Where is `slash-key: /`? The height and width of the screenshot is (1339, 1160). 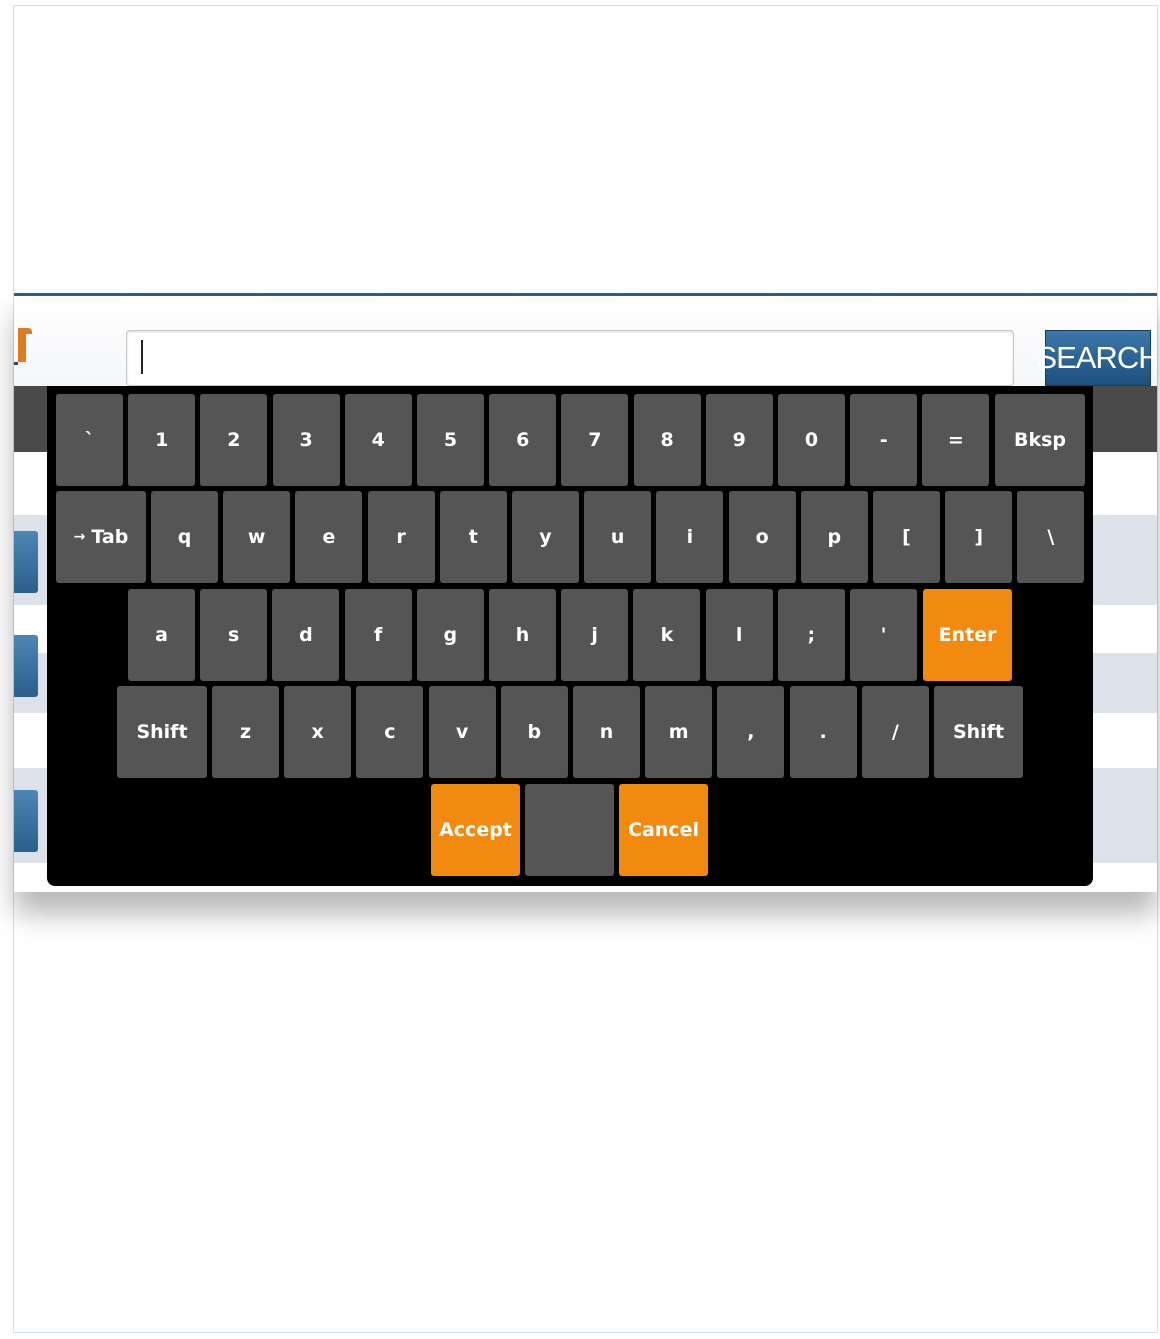 slash-key: / is located at coordinates (895, 732).